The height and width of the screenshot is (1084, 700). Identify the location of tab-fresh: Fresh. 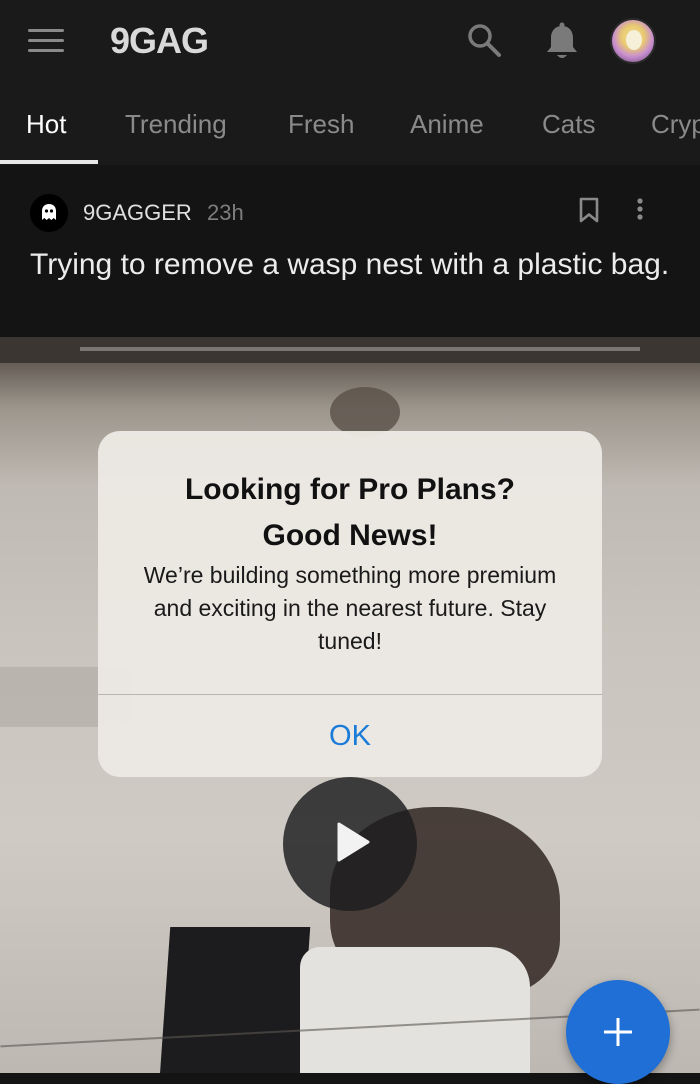
(321, 124).